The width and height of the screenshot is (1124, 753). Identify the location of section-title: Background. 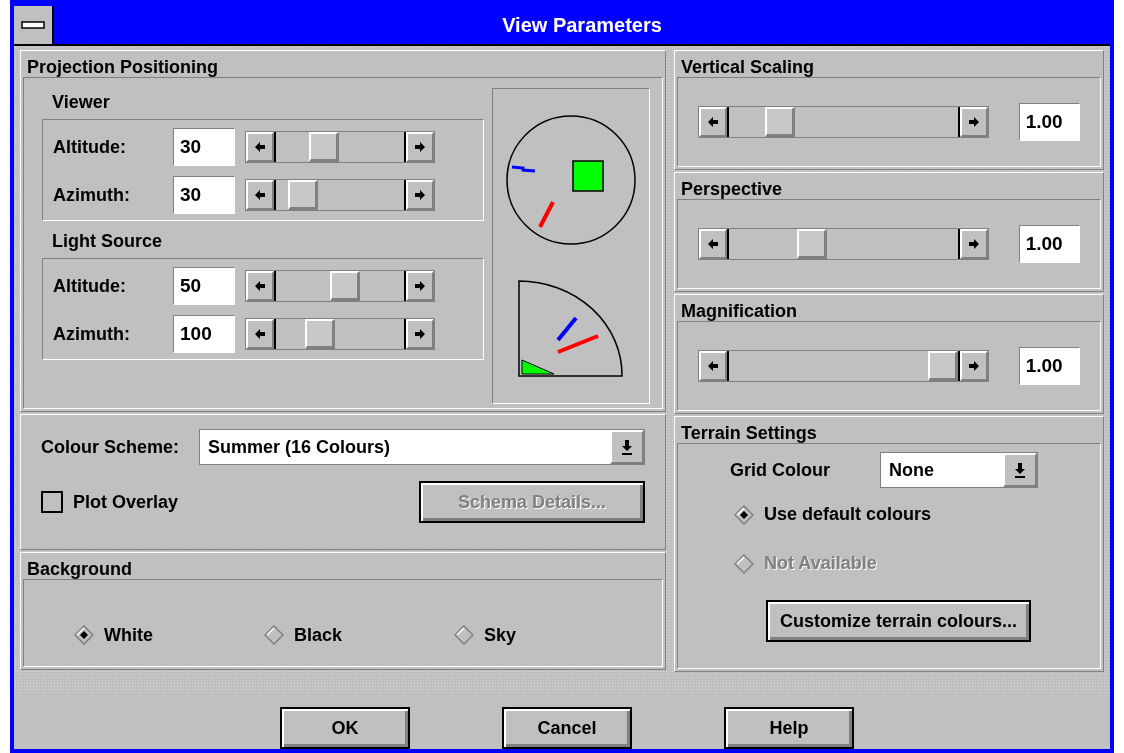
(79, 568).